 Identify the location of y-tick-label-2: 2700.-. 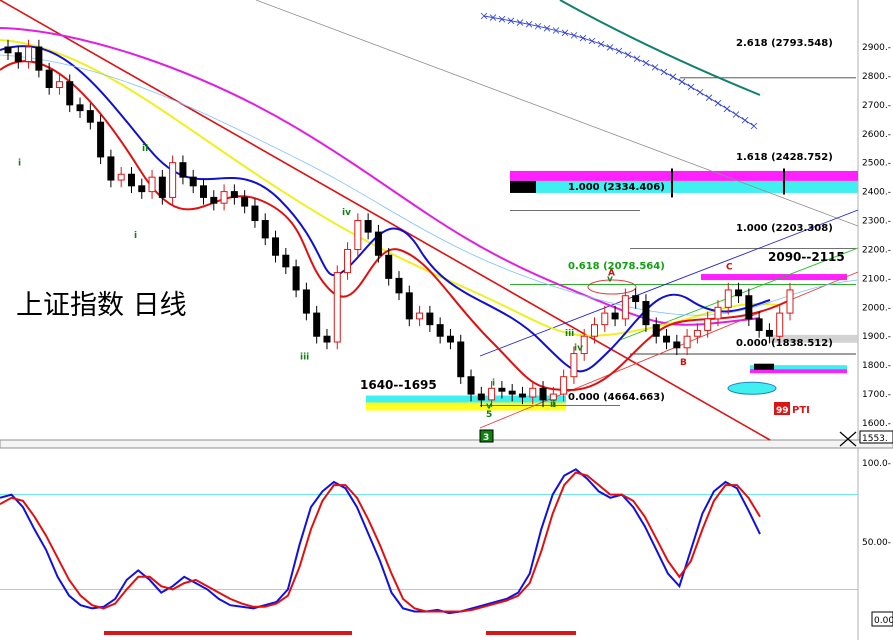
(876, 106).